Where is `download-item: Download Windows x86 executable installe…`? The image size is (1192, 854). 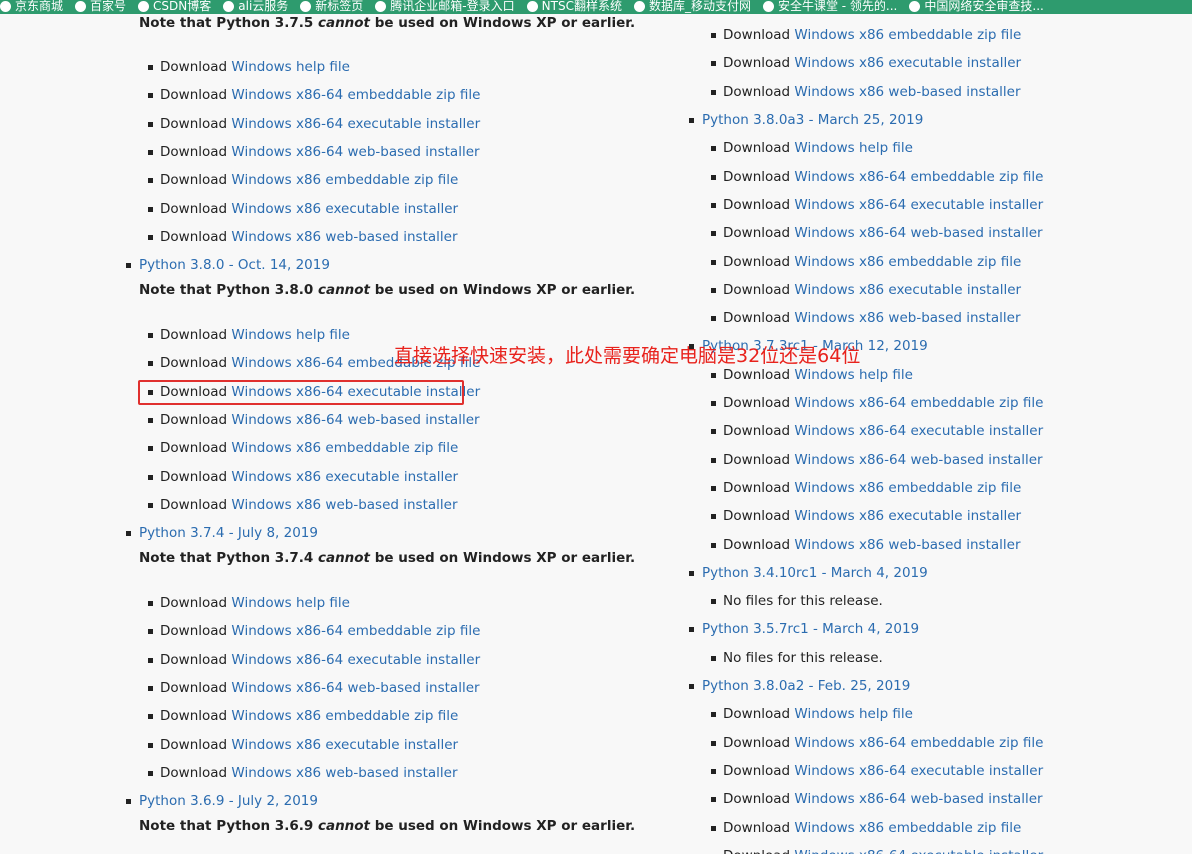 download-item: Download Windows x86 executable installe… is located at coordinates (303, 209).